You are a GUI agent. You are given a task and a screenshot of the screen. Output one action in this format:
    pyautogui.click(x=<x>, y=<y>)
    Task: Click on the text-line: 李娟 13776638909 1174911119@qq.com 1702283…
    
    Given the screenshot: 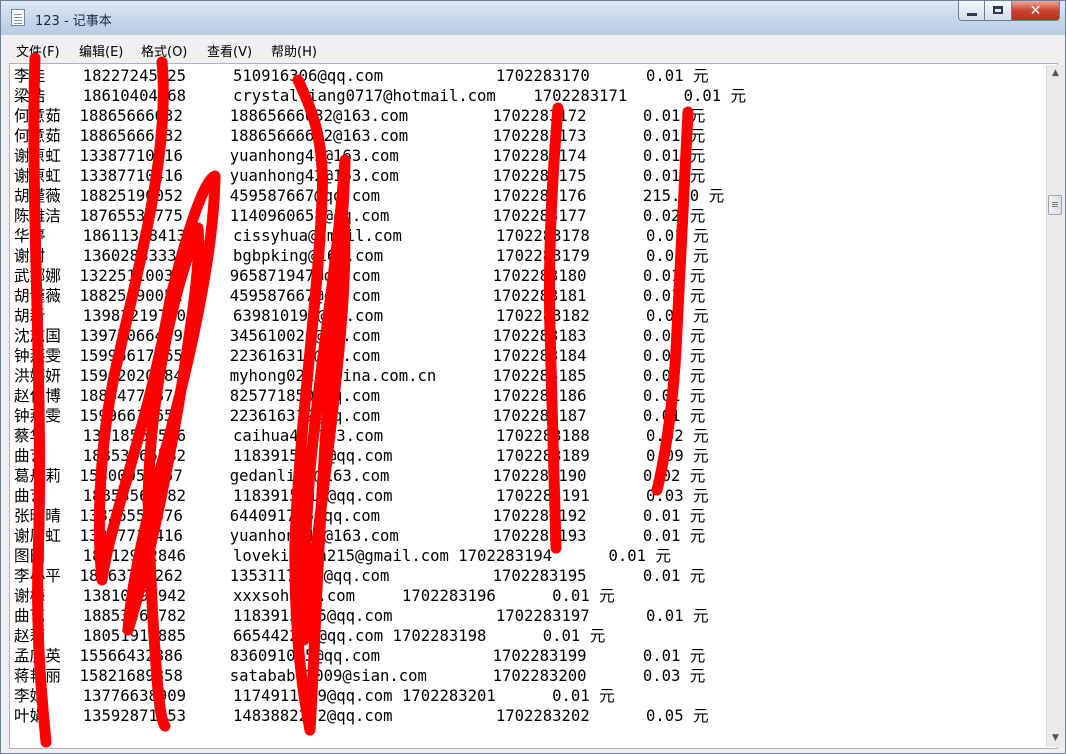 What is the action you would take?
    pyautogui.click(x=314, y=696)
    